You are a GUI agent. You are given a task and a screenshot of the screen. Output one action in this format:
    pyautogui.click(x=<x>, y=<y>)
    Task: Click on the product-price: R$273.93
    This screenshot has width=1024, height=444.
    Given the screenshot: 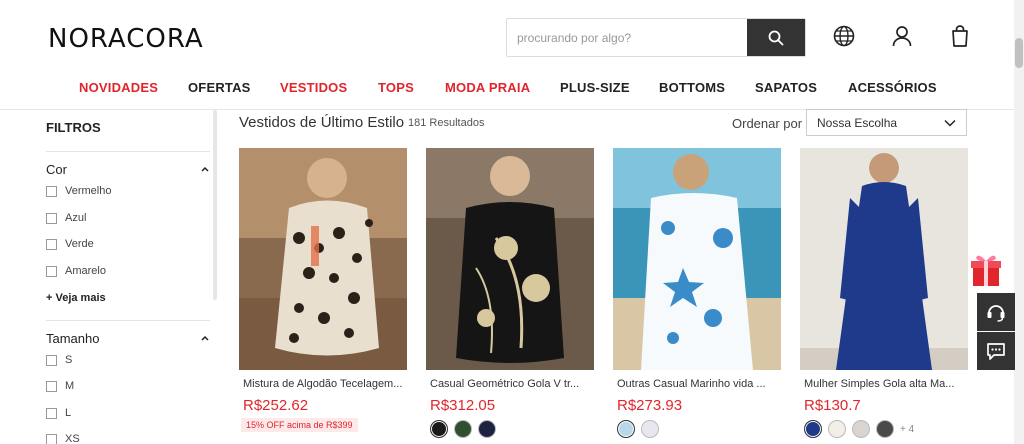 What is the action you would take?
    pyautogui.click(x=650, y=405)
    